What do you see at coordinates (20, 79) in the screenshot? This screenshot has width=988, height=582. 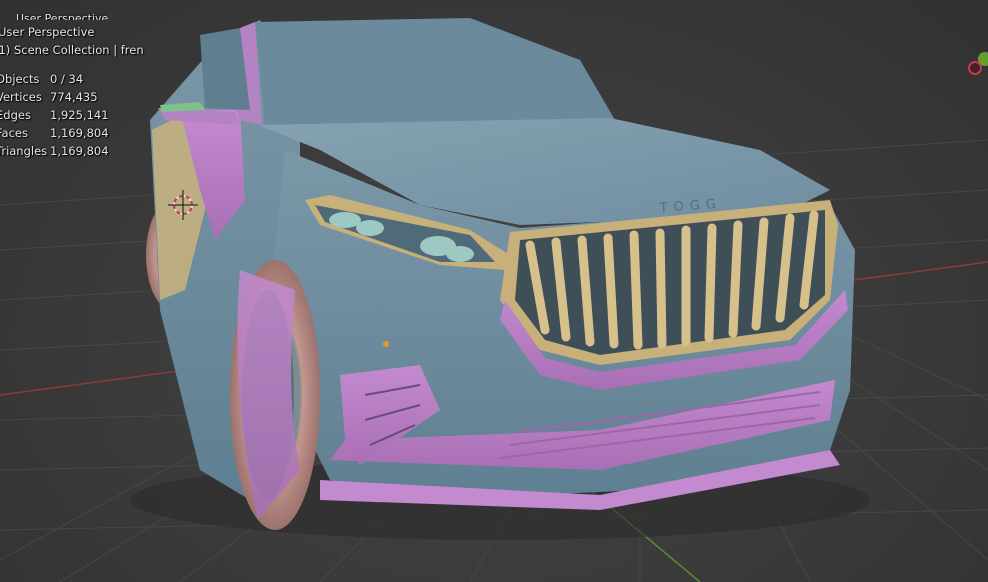 I see `stat-label: Objects` at bounding box center [20, 79].